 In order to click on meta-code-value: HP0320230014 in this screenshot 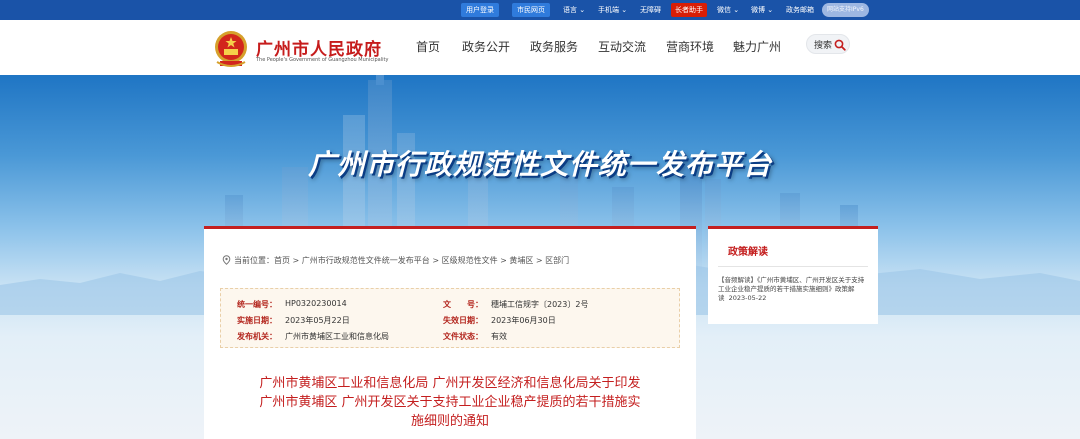, I will do `click(316, 303)`.